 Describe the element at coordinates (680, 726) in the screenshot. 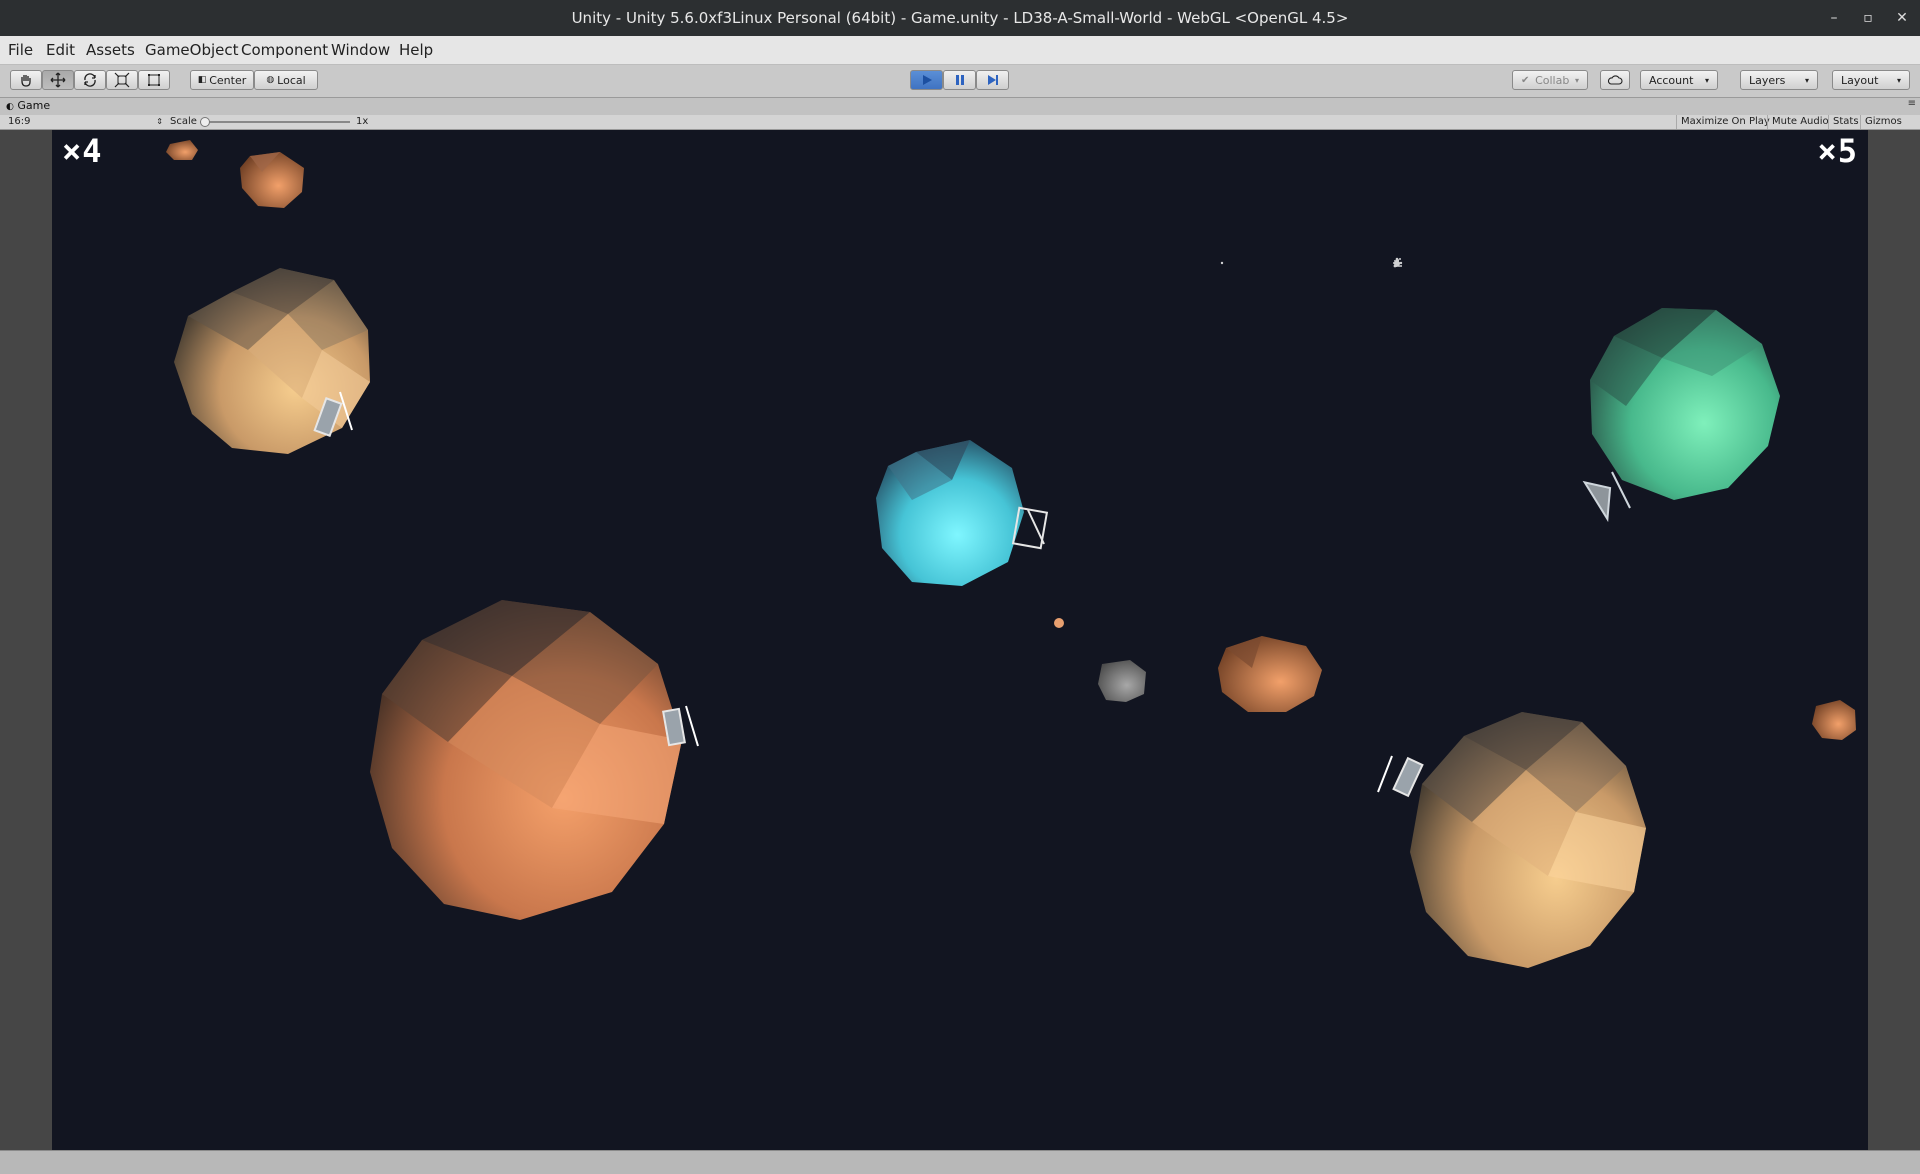

I see `satellite-bottom-left` at that location.